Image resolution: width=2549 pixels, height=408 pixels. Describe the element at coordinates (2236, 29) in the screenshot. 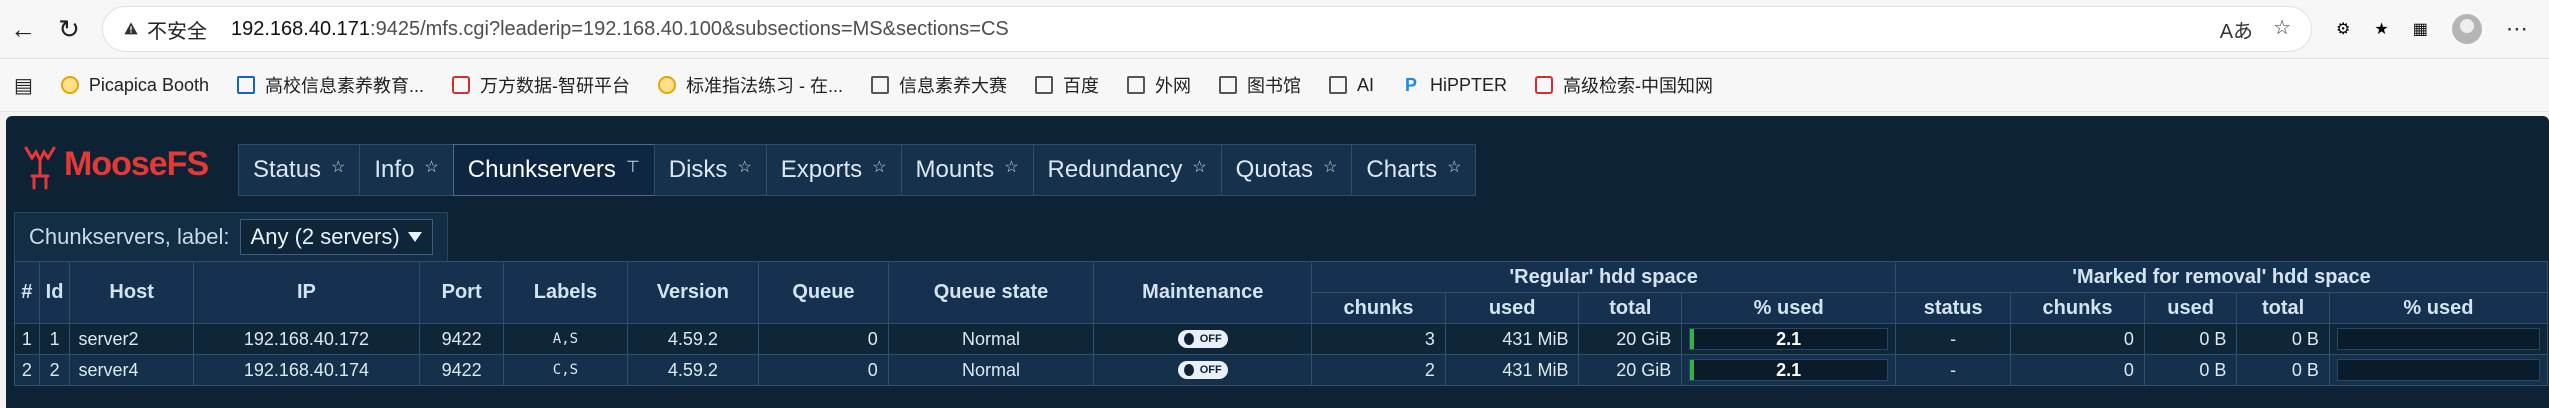

I see `read-aloud-icon: Aあ` at that location.